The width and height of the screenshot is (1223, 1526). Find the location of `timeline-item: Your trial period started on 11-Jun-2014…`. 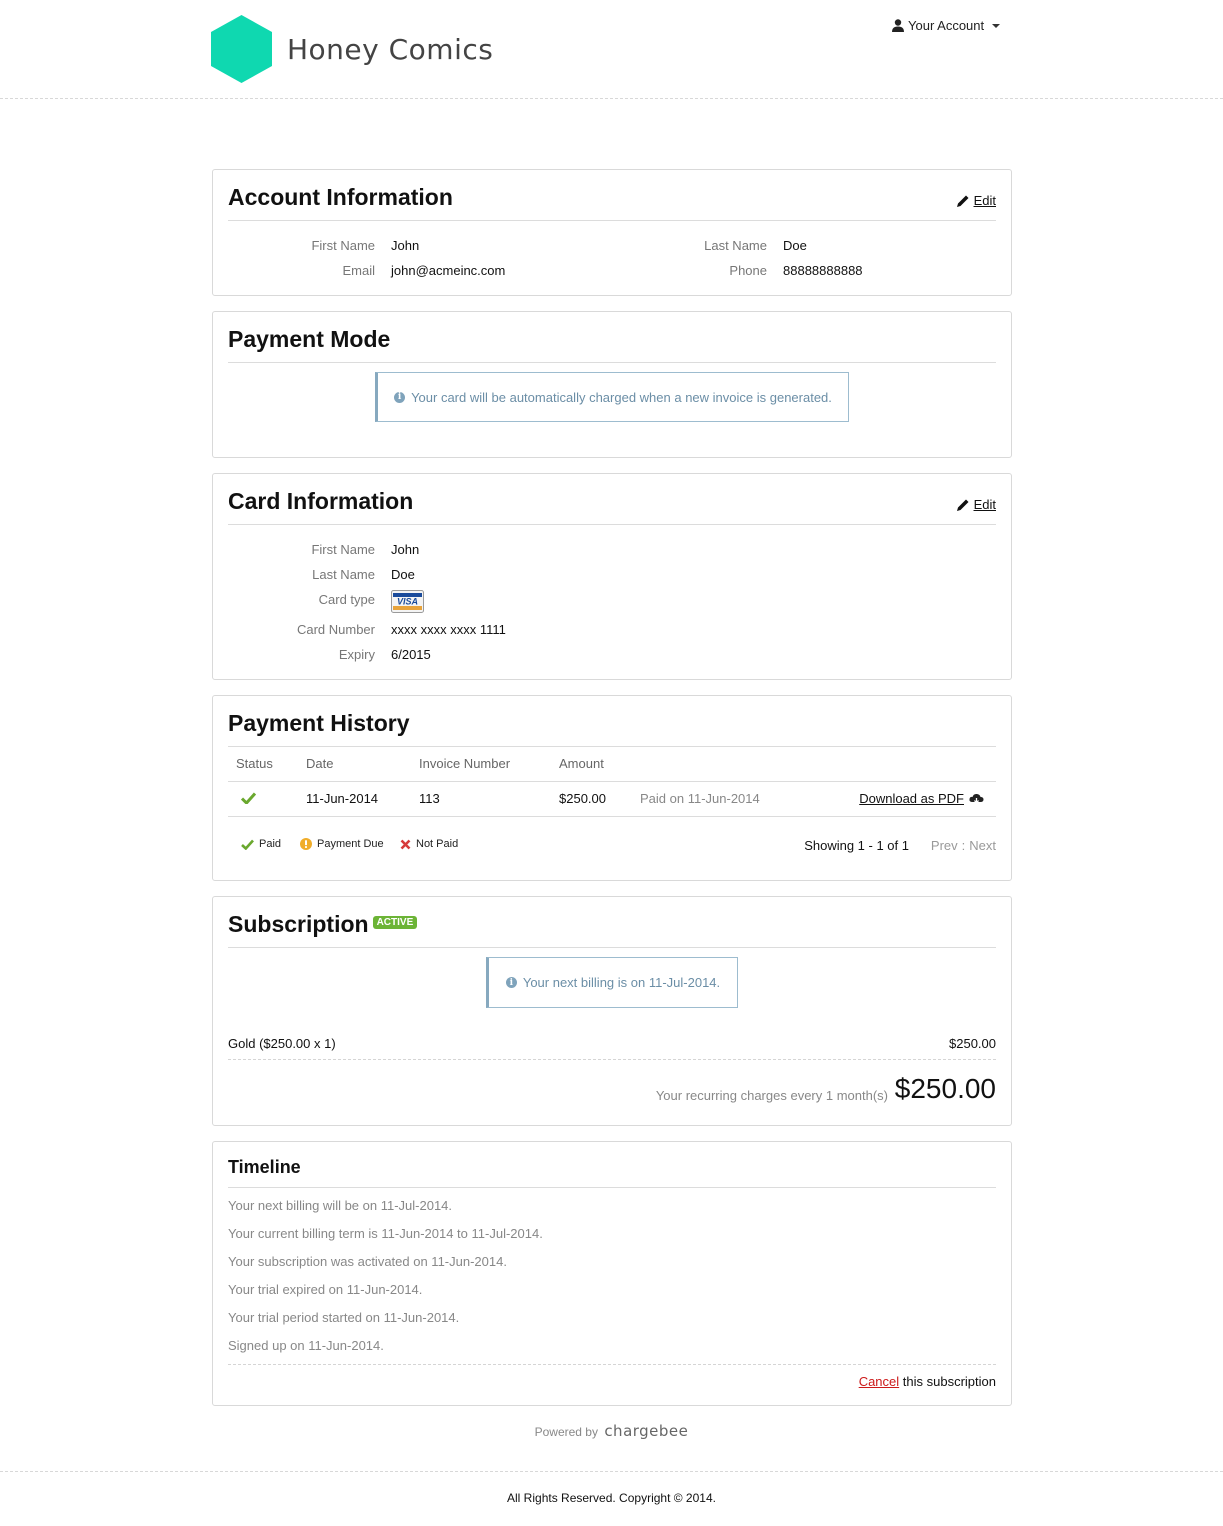

timeline-item: Your trial period started on 11-Jun-2014… is located at coordinates (344, 1317).